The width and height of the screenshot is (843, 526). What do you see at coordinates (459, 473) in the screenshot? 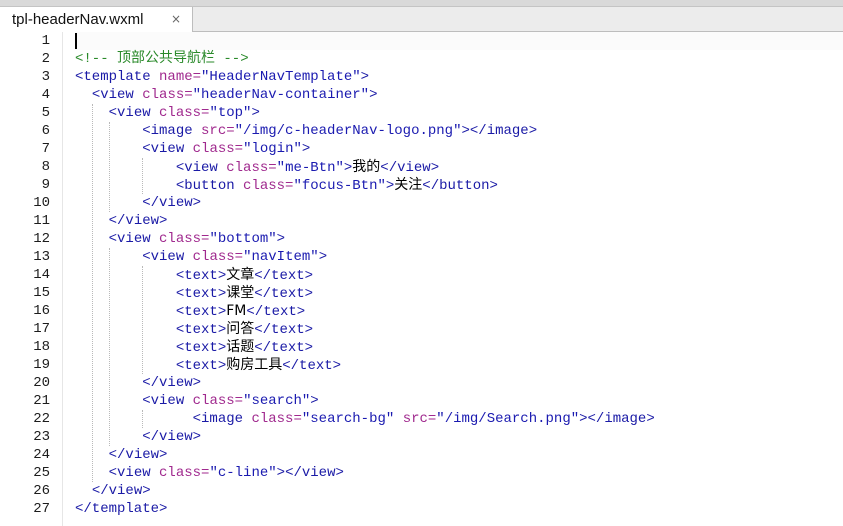
I see `code-line: <view class="c-line"></view>` at bounding box center [459, 473].